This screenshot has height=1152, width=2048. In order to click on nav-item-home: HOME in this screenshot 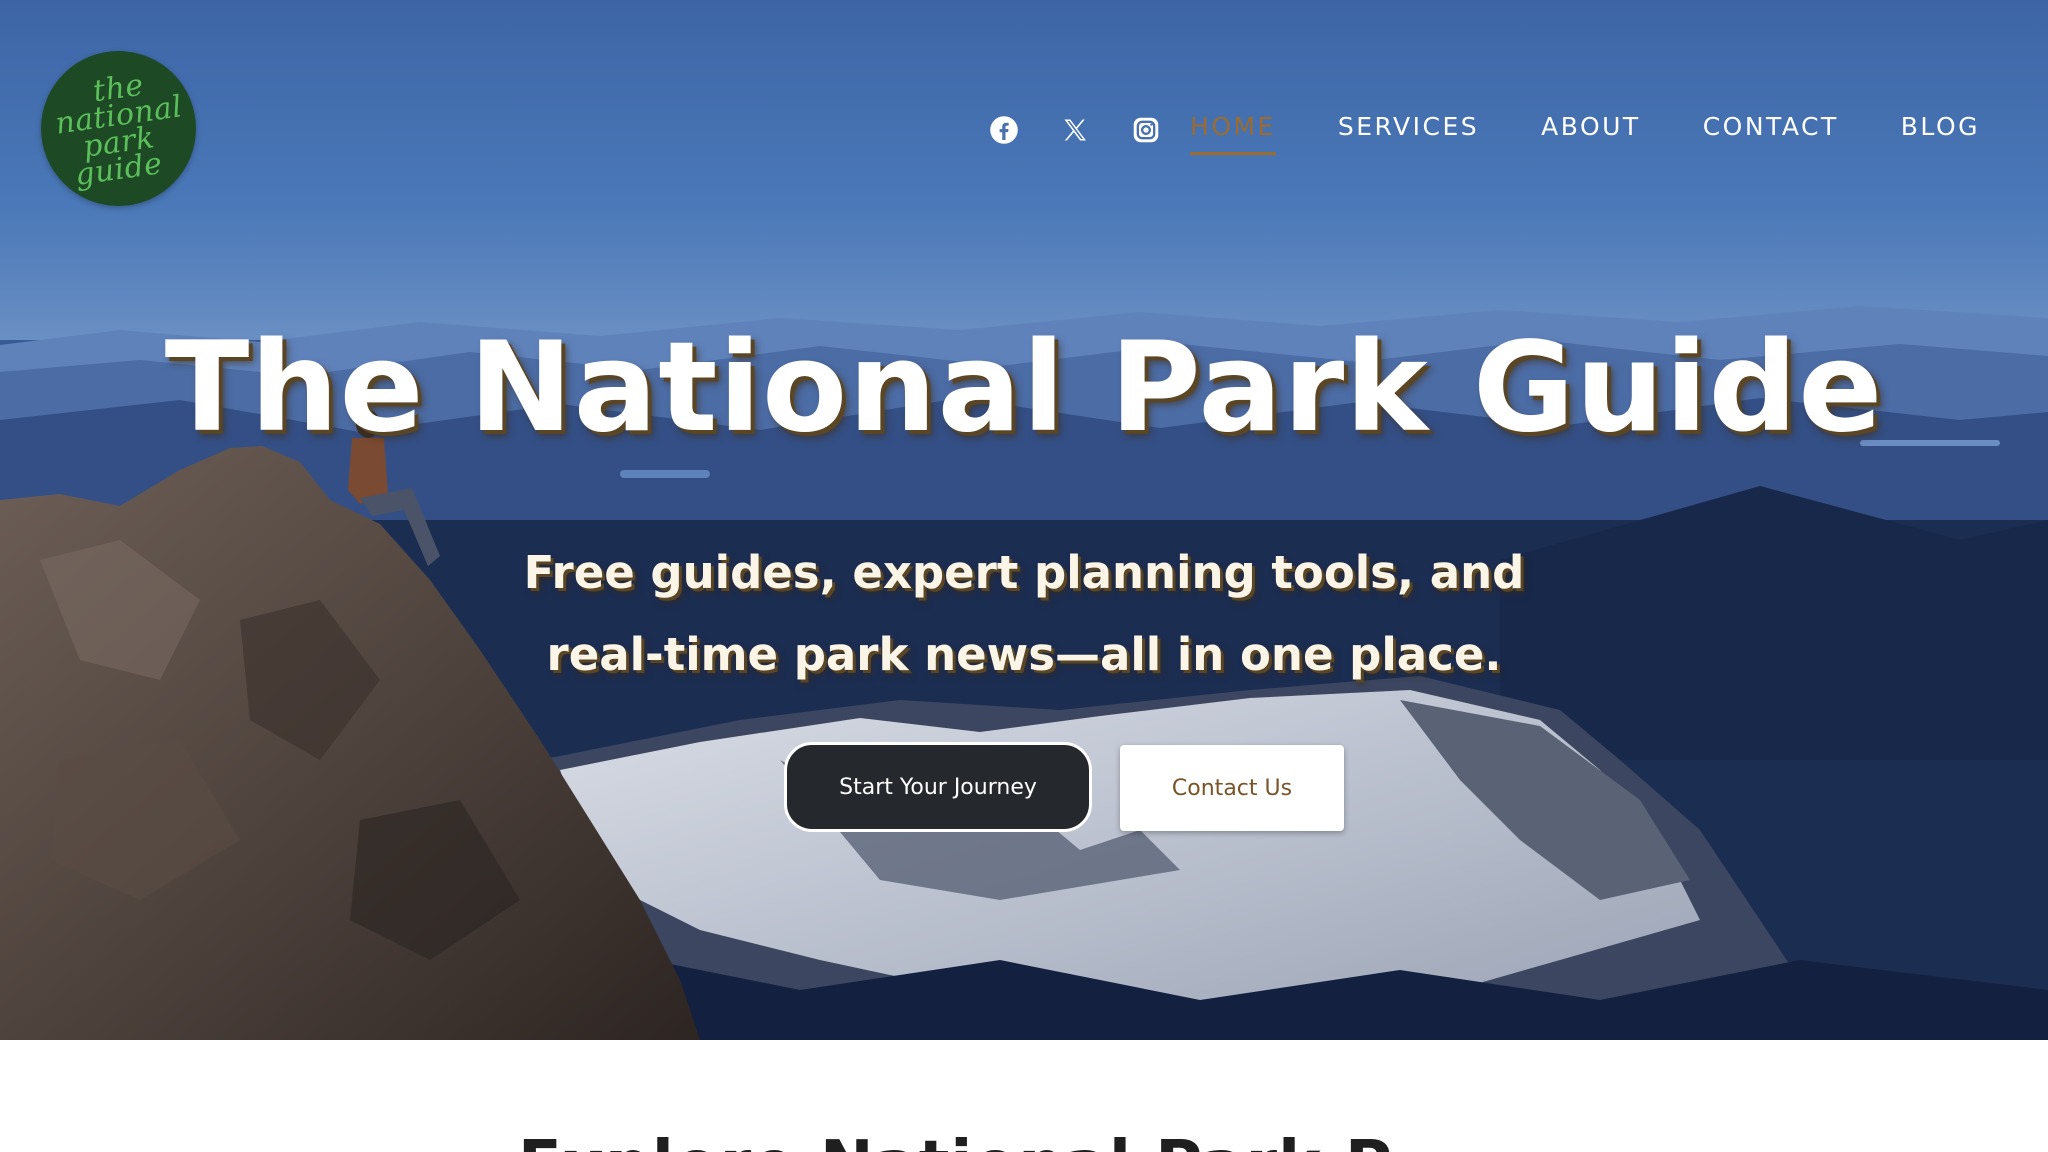, I will do `click(1233, 133)`.